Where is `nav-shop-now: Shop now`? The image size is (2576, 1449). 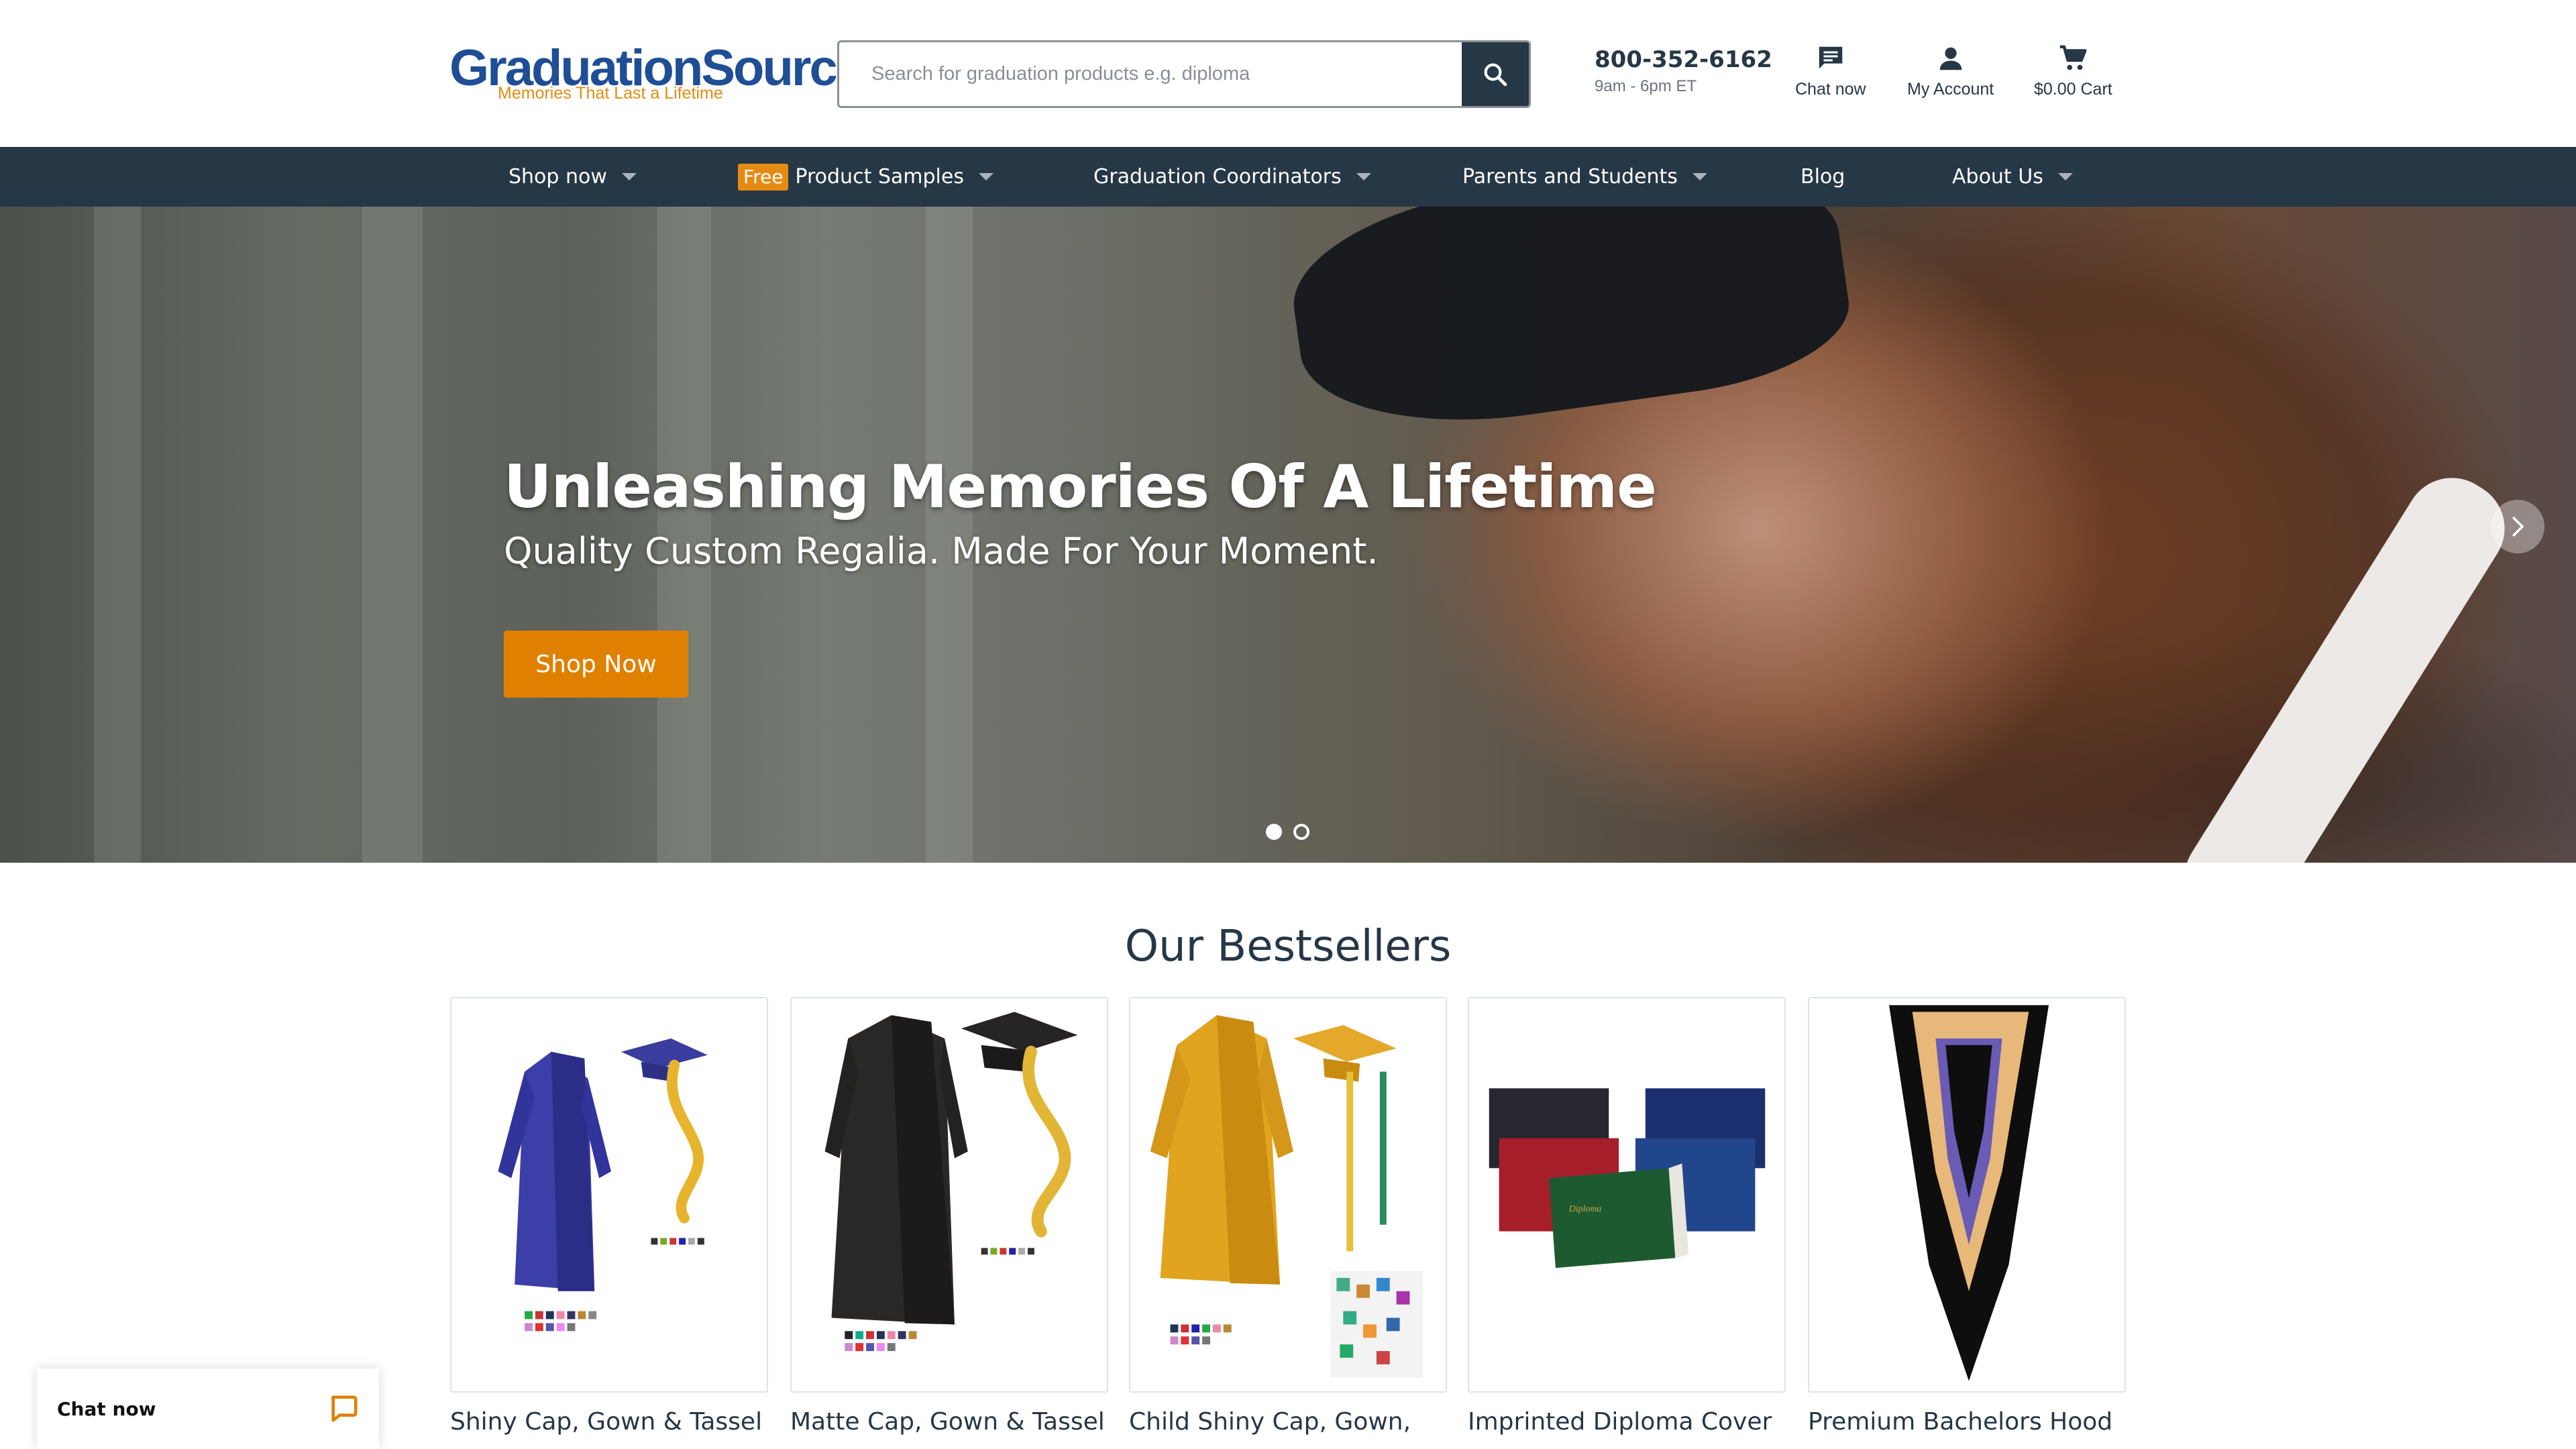 nav-shop-now: Shop now is located at coordinates (572, 177).